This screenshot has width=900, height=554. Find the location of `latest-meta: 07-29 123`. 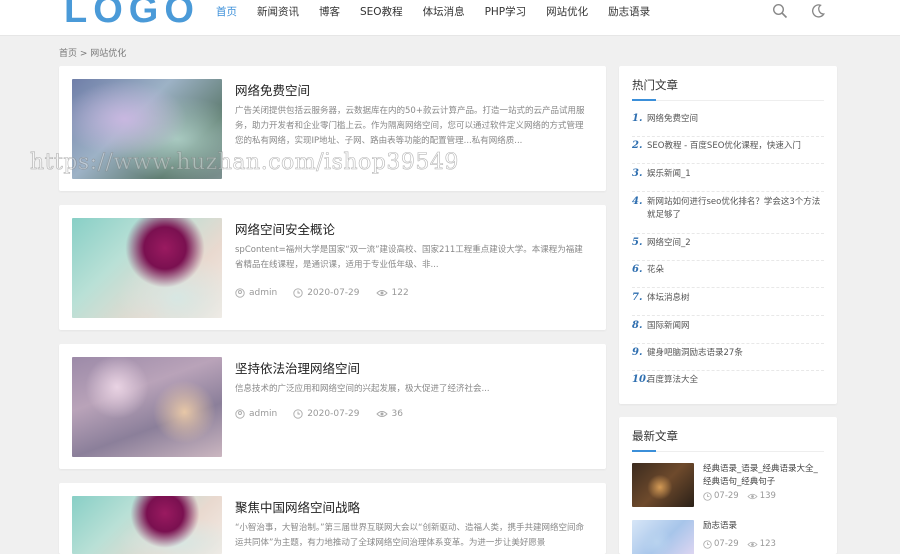

latest-meta: 07-29 123 is located at coordinates (763, 544).